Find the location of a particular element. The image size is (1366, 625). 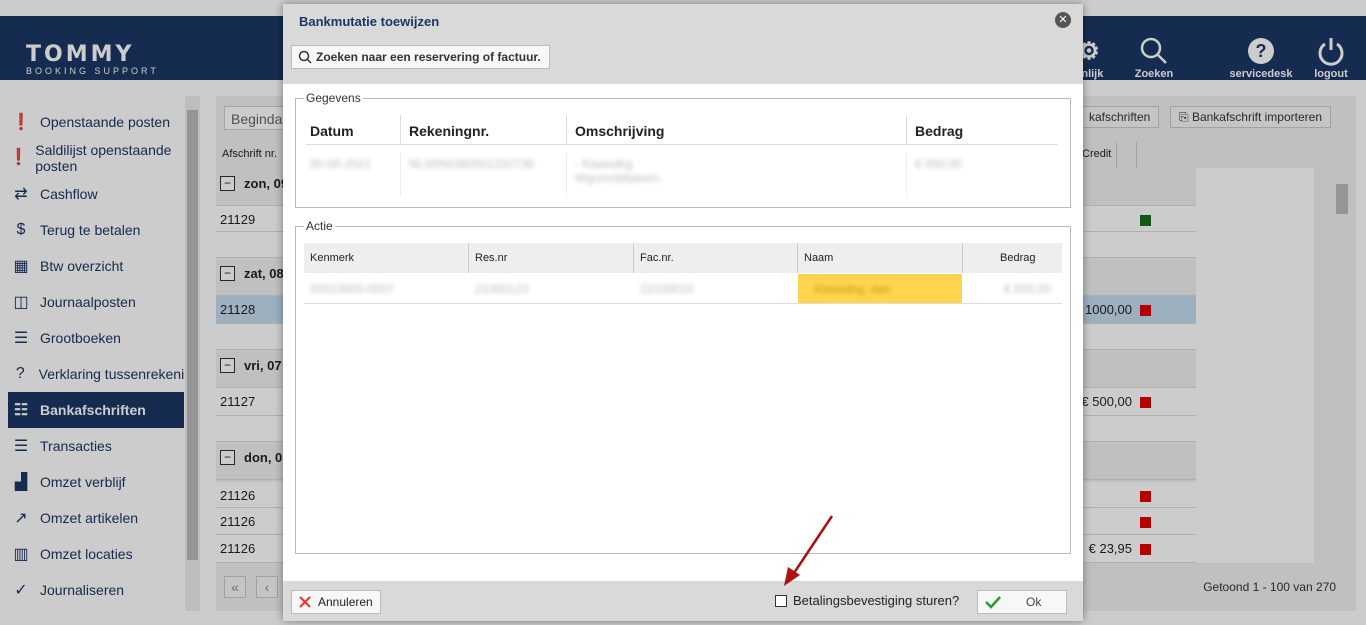

annotation-arrow-icon is located at coordinates (809, 550).